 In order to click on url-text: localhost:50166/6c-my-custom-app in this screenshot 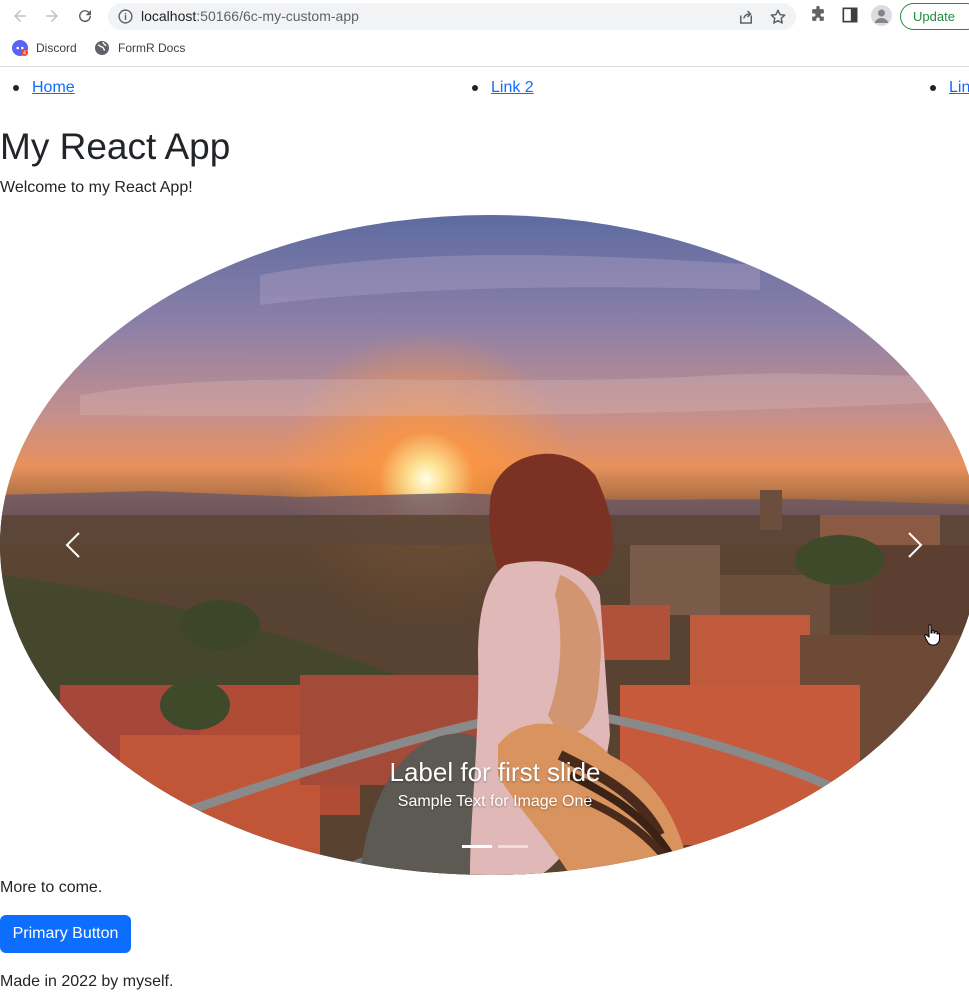, I will do `click(250, 16)`.